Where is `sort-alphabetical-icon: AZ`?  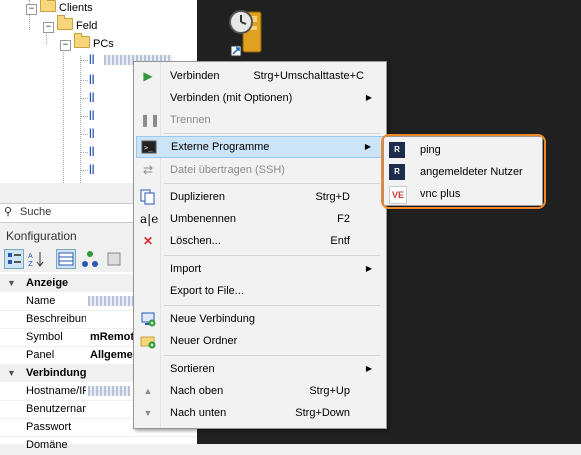
sort-alphabetical-icon: AZ is located at coordinates (36, 259).